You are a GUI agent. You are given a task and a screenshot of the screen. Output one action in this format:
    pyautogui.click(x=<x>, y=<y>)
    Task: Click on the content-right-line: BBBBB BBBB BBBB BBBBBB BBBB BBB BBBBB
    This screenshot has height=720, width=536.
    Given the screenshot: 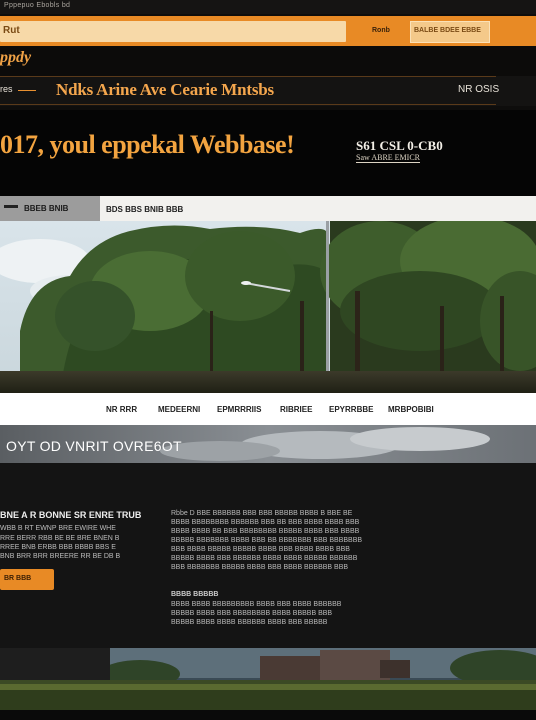 What is the action you would take?
    pyautogui.click(x=249, y=622)
    